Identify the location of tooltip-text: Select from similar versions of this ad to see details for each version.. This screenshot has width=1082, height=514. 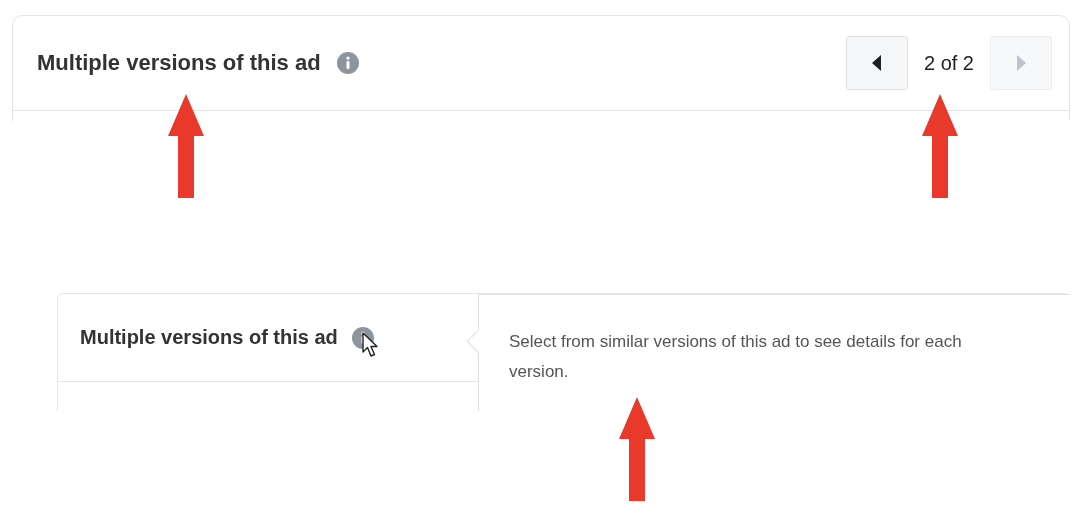
(736, 357).